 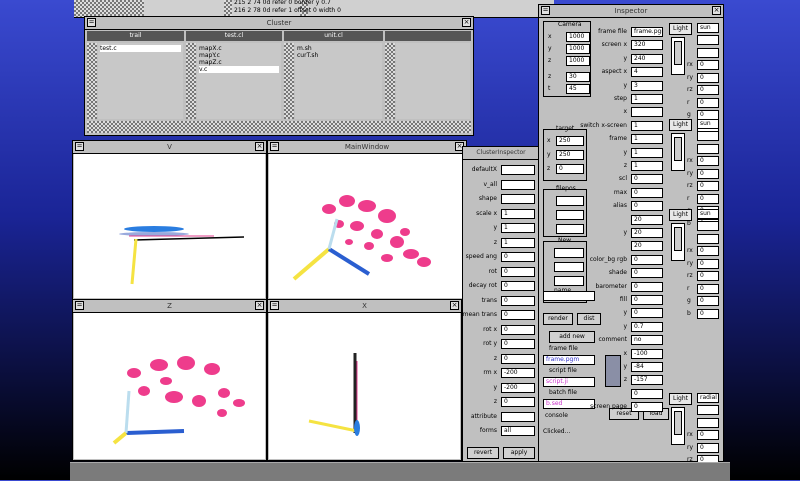 What do you see at coordinates (501, 153) in the screenshot?
I see `cluster-inspector-titlebar: ClusterInspector` at bounding box center [501, 153].